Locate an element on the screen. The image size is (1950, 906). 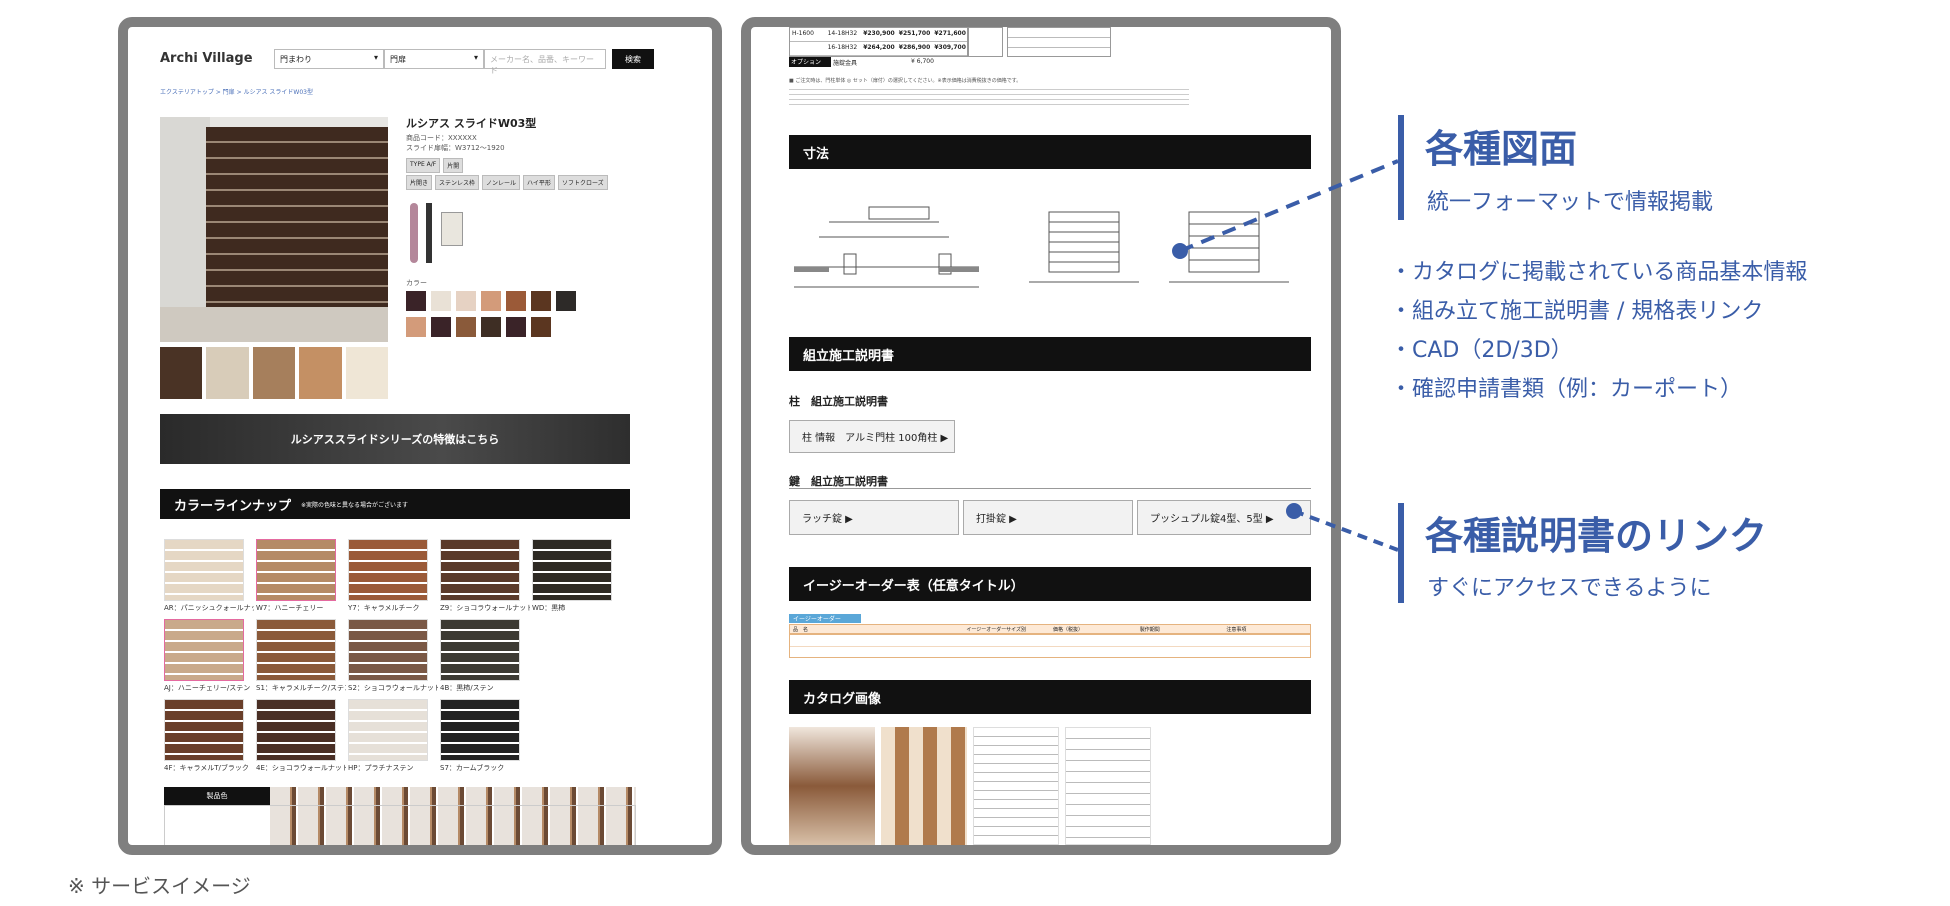
feature-bullet: ・確認申請書類（例：カーポート） is located at coordinates (1566, 389).